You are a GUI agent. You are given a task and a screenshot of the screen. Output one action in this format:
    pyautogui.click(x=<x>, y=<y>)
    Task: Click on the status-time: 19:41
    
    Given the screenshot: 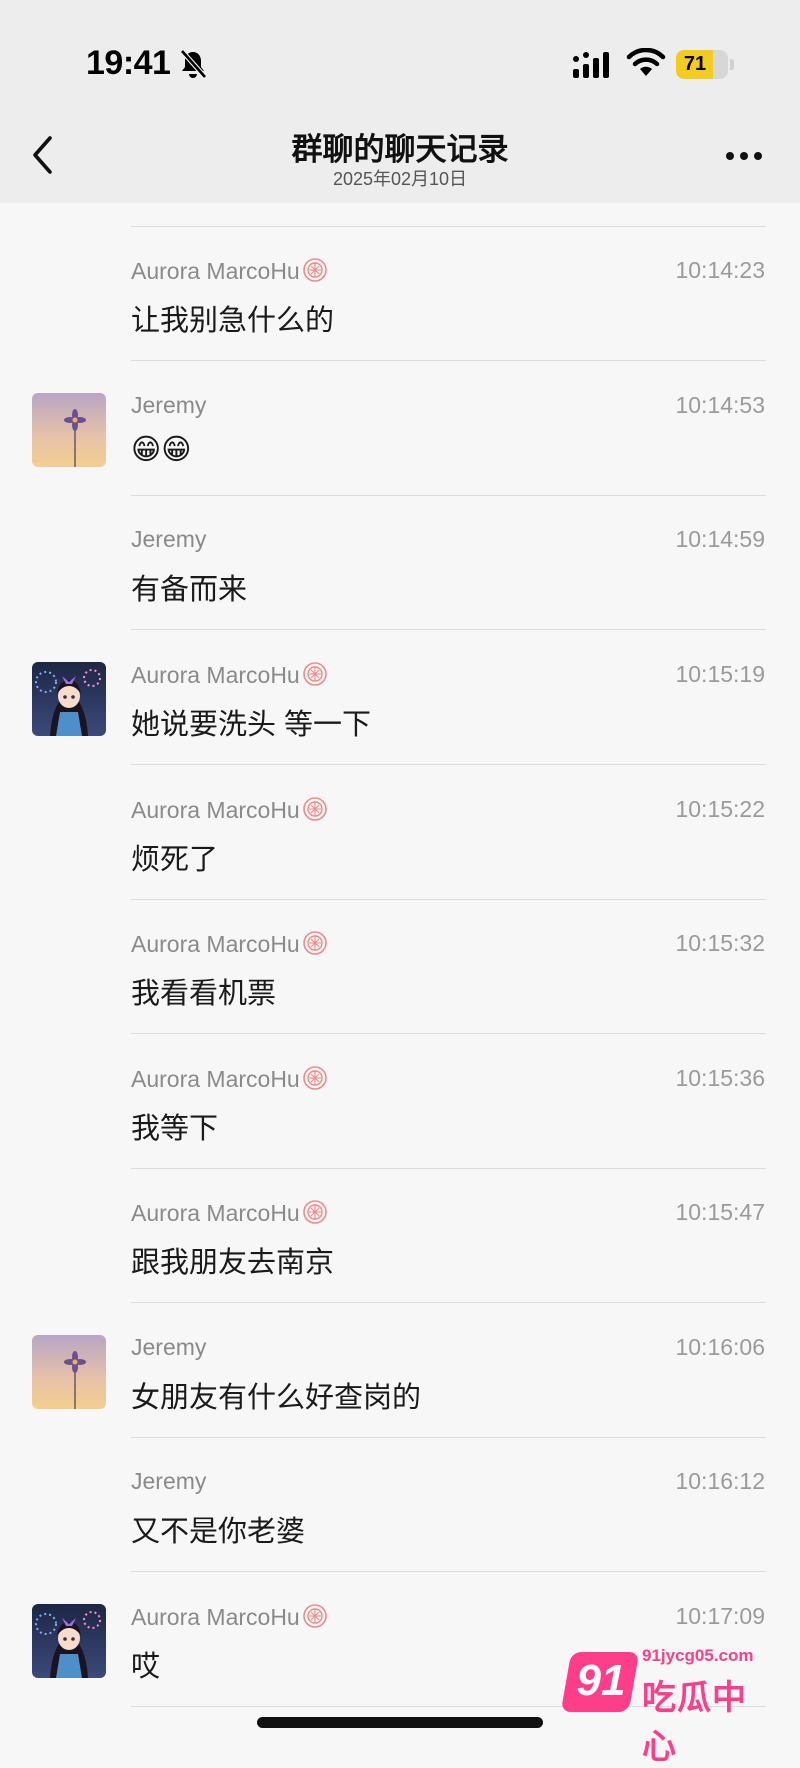 What is the action you would take?
    pyautogui.click(x=128, y=63)
    